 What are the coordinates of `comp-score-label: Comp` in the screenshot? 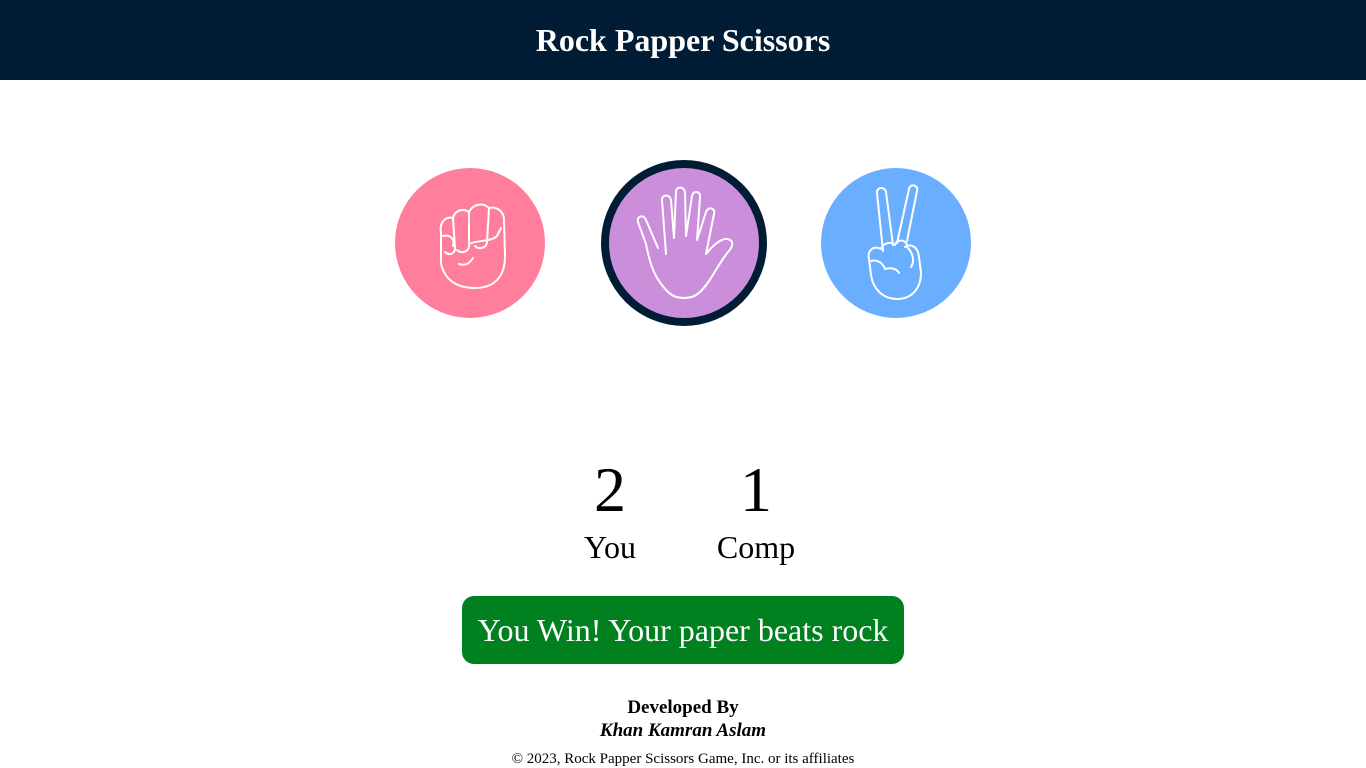 It's located at (756, 547).